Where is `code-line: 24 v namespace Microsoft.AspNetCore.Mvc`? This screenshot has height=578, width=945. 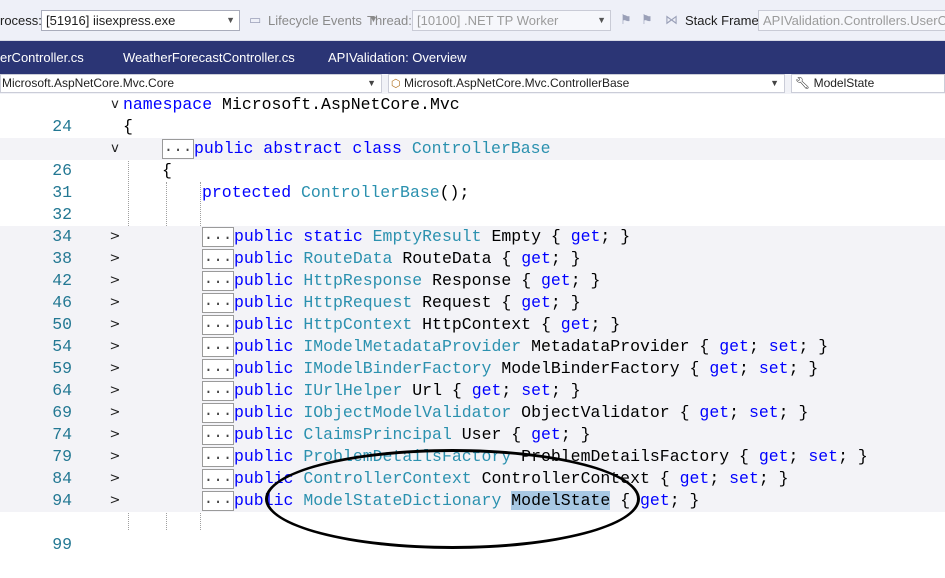
code-line: 24 v namespace Microsoft.AspNetCore.Mvc is located at coordinates (472, 115).